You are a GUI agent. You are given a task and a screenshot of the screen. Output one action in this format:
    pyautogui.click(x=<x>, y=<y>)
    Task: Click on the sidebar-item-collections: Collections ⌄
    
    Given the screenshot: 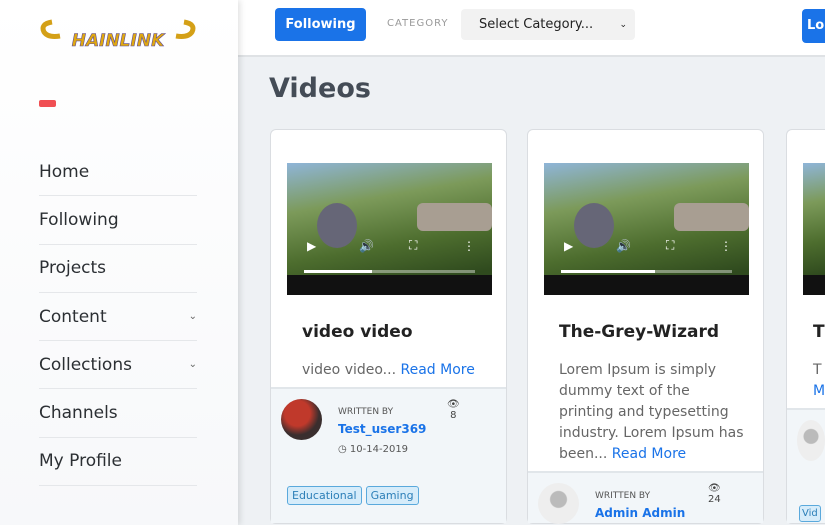 What is the action you would take?
    pyautogui.click(x=118, y=365)
    